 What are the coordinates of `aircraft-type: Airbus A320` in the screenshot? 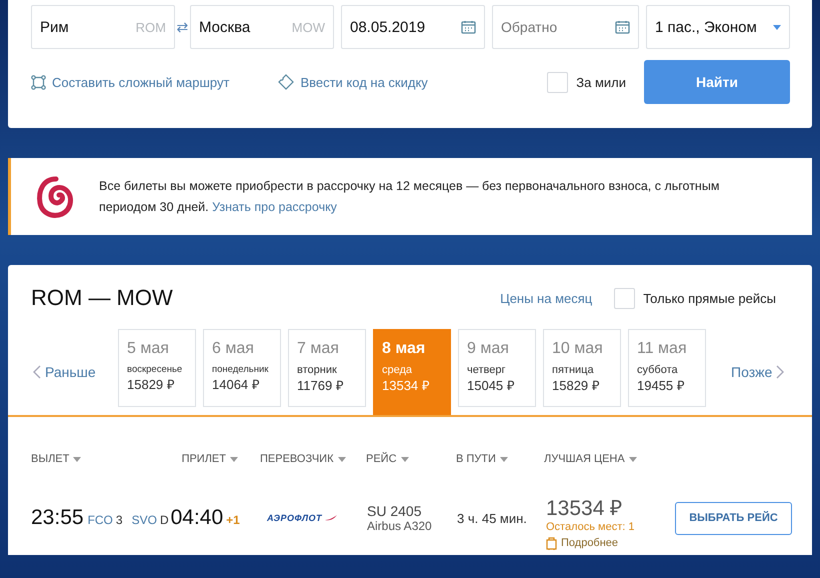 It's located at (400, 526).